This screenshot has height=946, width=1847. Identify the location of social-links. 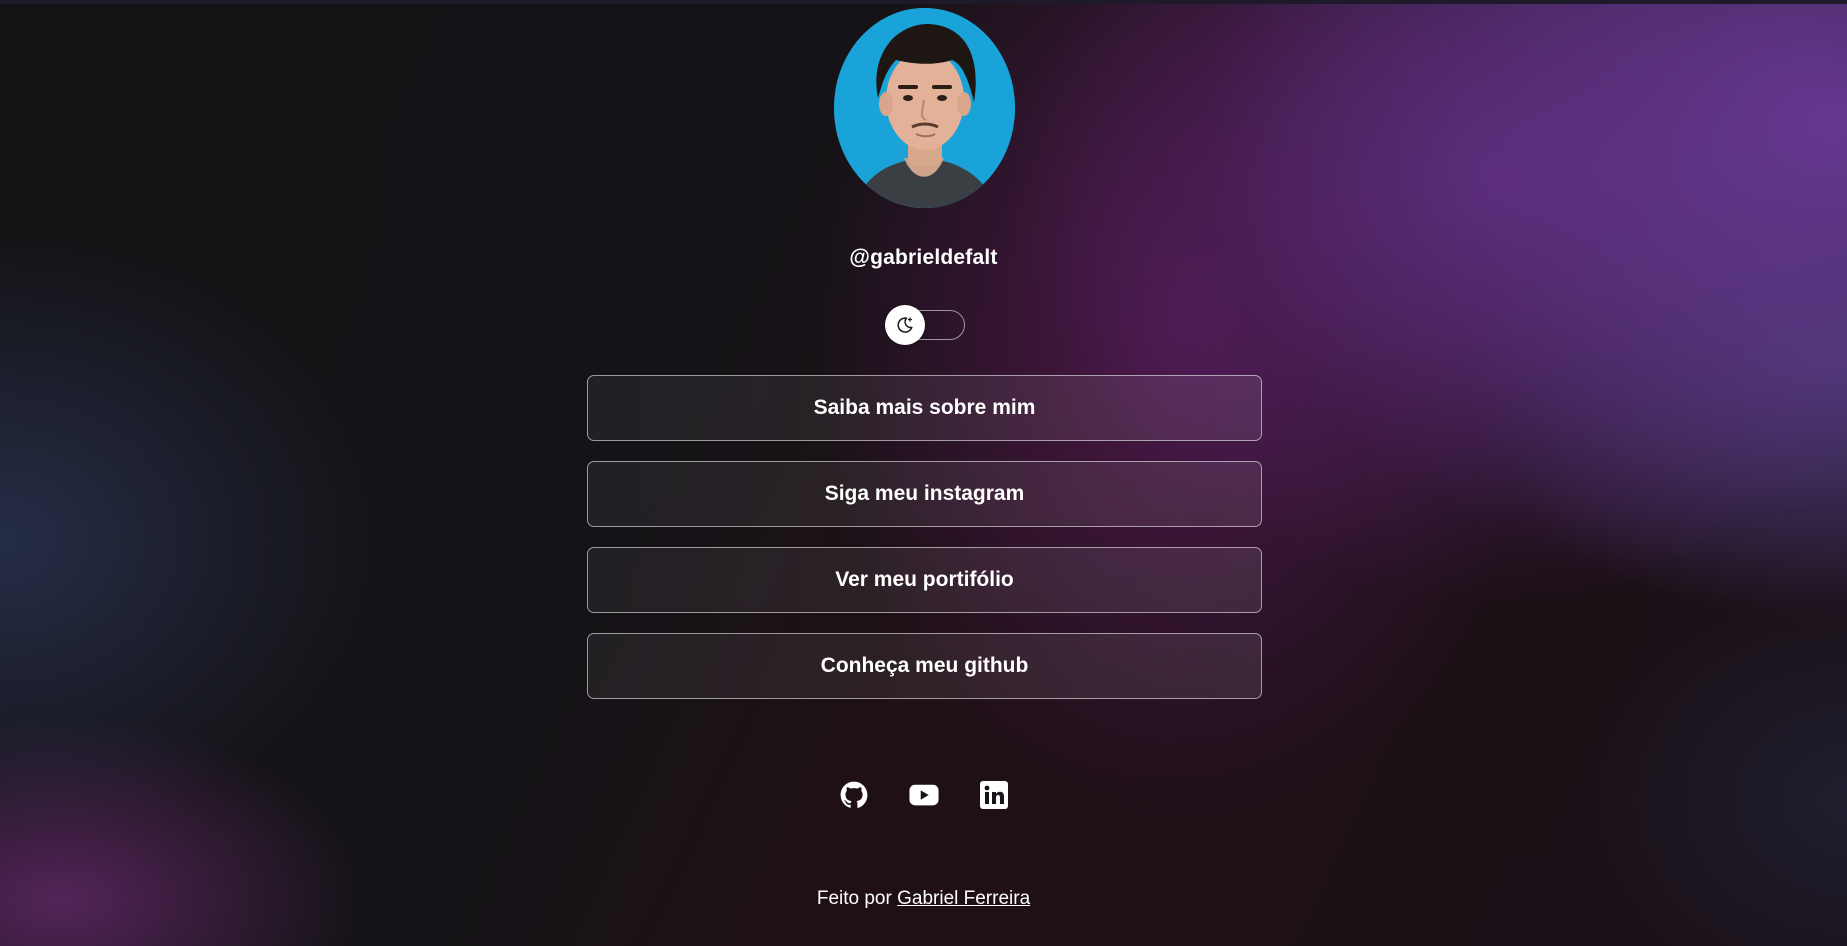
(923, 795).